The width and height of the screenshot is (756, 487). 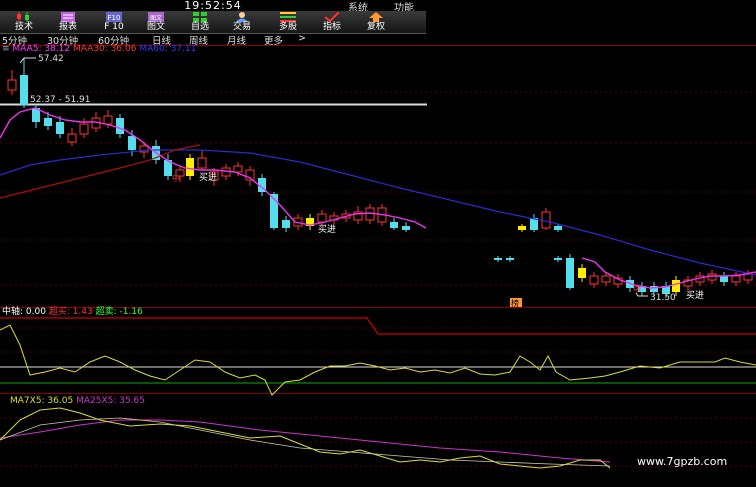 What do you see at coordinates (24, 312) in the screenshot?
I see `axis-label: 中轴: 0.00` at bounding box center [24, 312].